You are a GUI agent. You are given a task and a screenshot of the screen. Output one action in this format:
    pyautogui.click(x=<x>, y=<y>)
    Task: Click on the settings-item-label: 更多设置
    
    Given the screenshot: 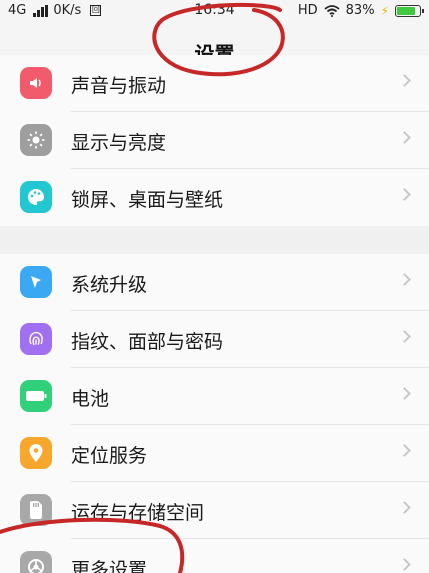 What is the action you would take?
    pyautogui.click(x=109, y=566)
    